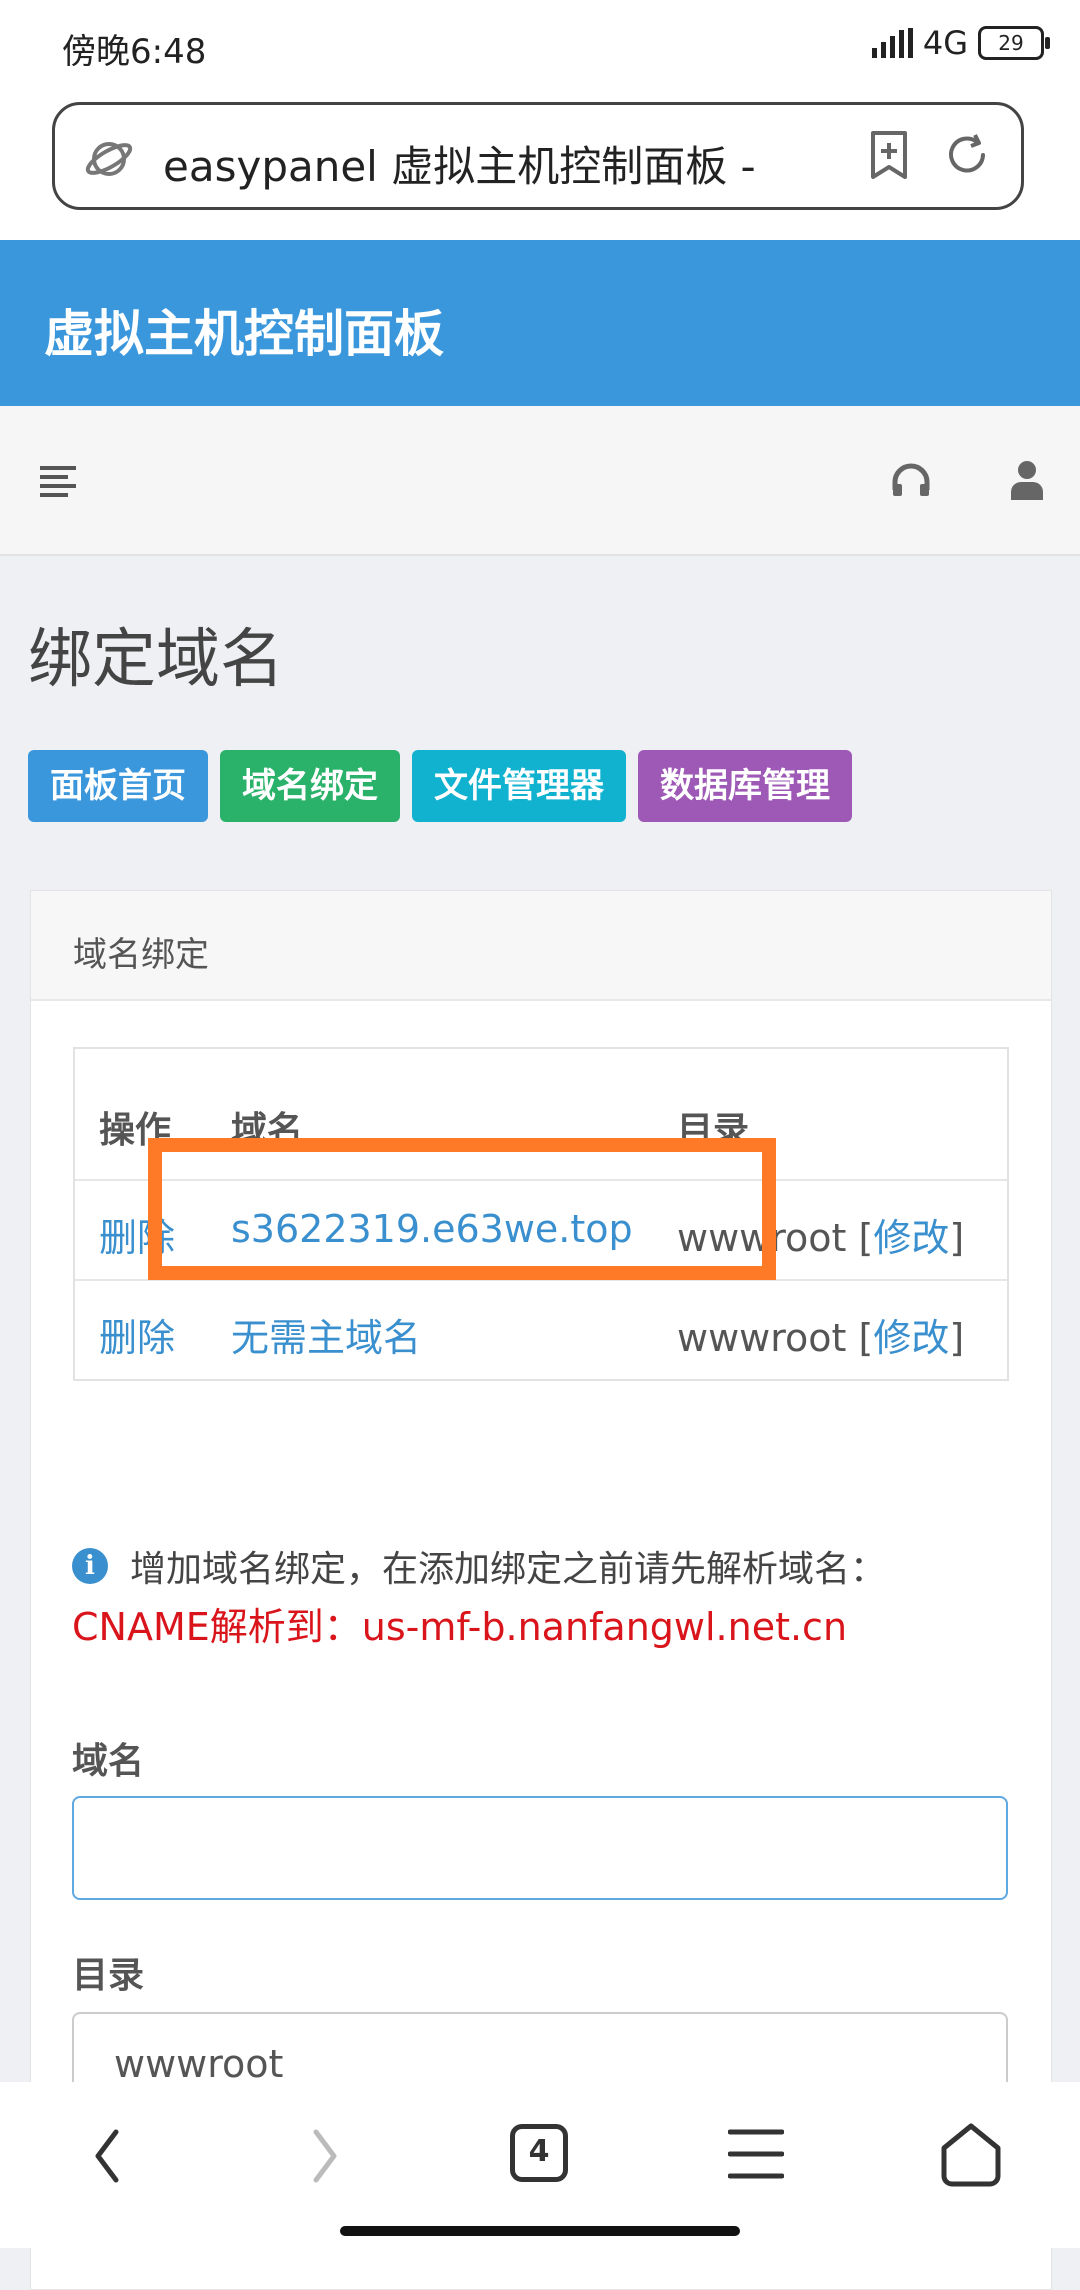 Image resolution: width=1080 pixels, height=2290 pixels. I want to click on status-time: 傍晚6:48, so click(134, 52).